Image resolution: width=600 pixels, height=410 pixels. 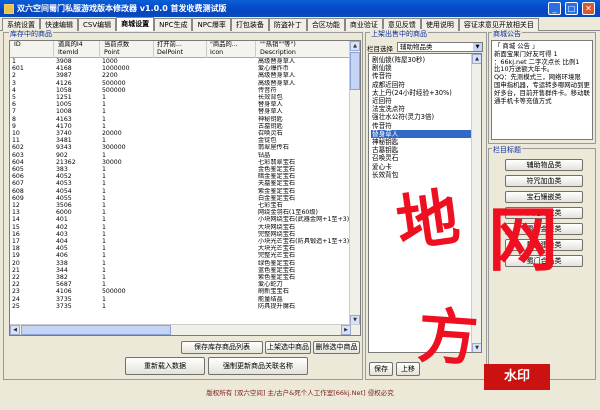 What do you see at coordinates (544, 165) in the screenshot?
I see `column-button: 辅助物品类` at bounding box center [544, 165].